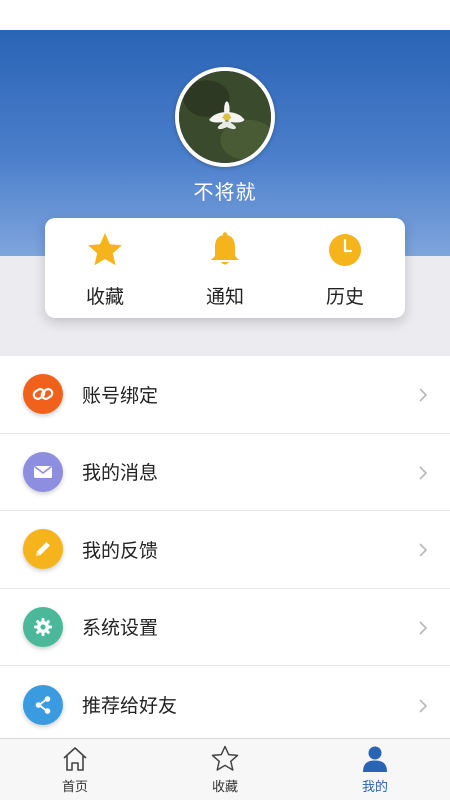  What do you see at coordinates (374, 787) in the screenshot?
I see `tab-label: 我的` at bounding box center [374, 787].